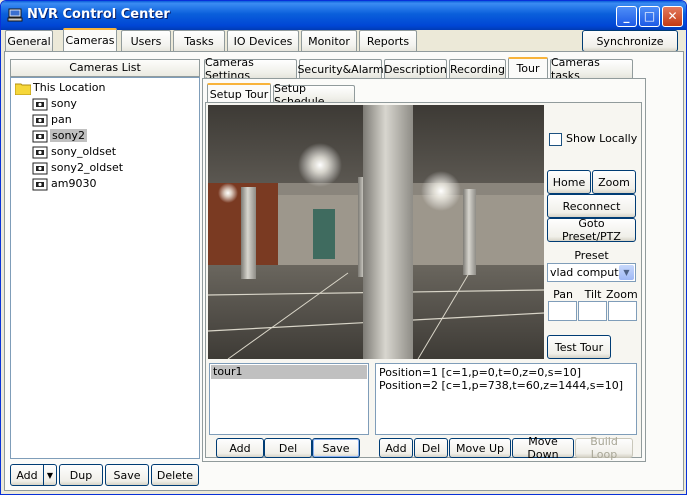 This screenshot has height=495, width=687. Describe the element at coordinates (591, 69) in the screenshot. I see `tab-cameras-tasks: Cameras tasks` at that location.